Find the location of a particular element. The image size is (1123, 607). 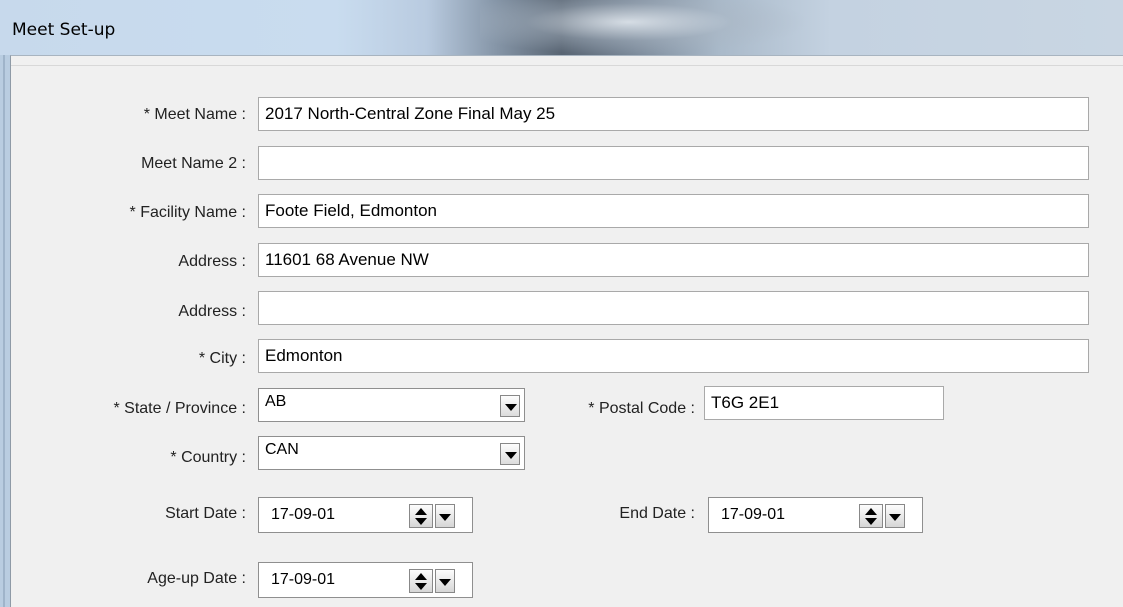

meet-name-2-label: Meet Name 2 : is located at coordinates (193, 163).